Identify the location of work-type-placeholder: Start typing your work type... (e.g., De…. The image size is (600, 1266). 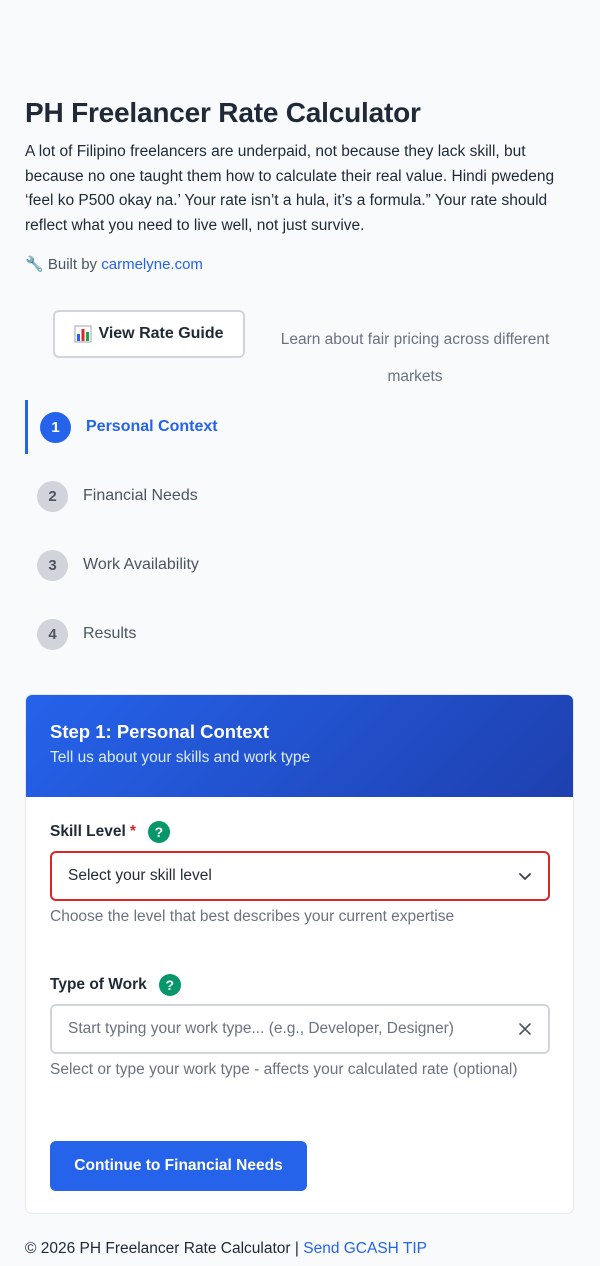
(261, 1028).